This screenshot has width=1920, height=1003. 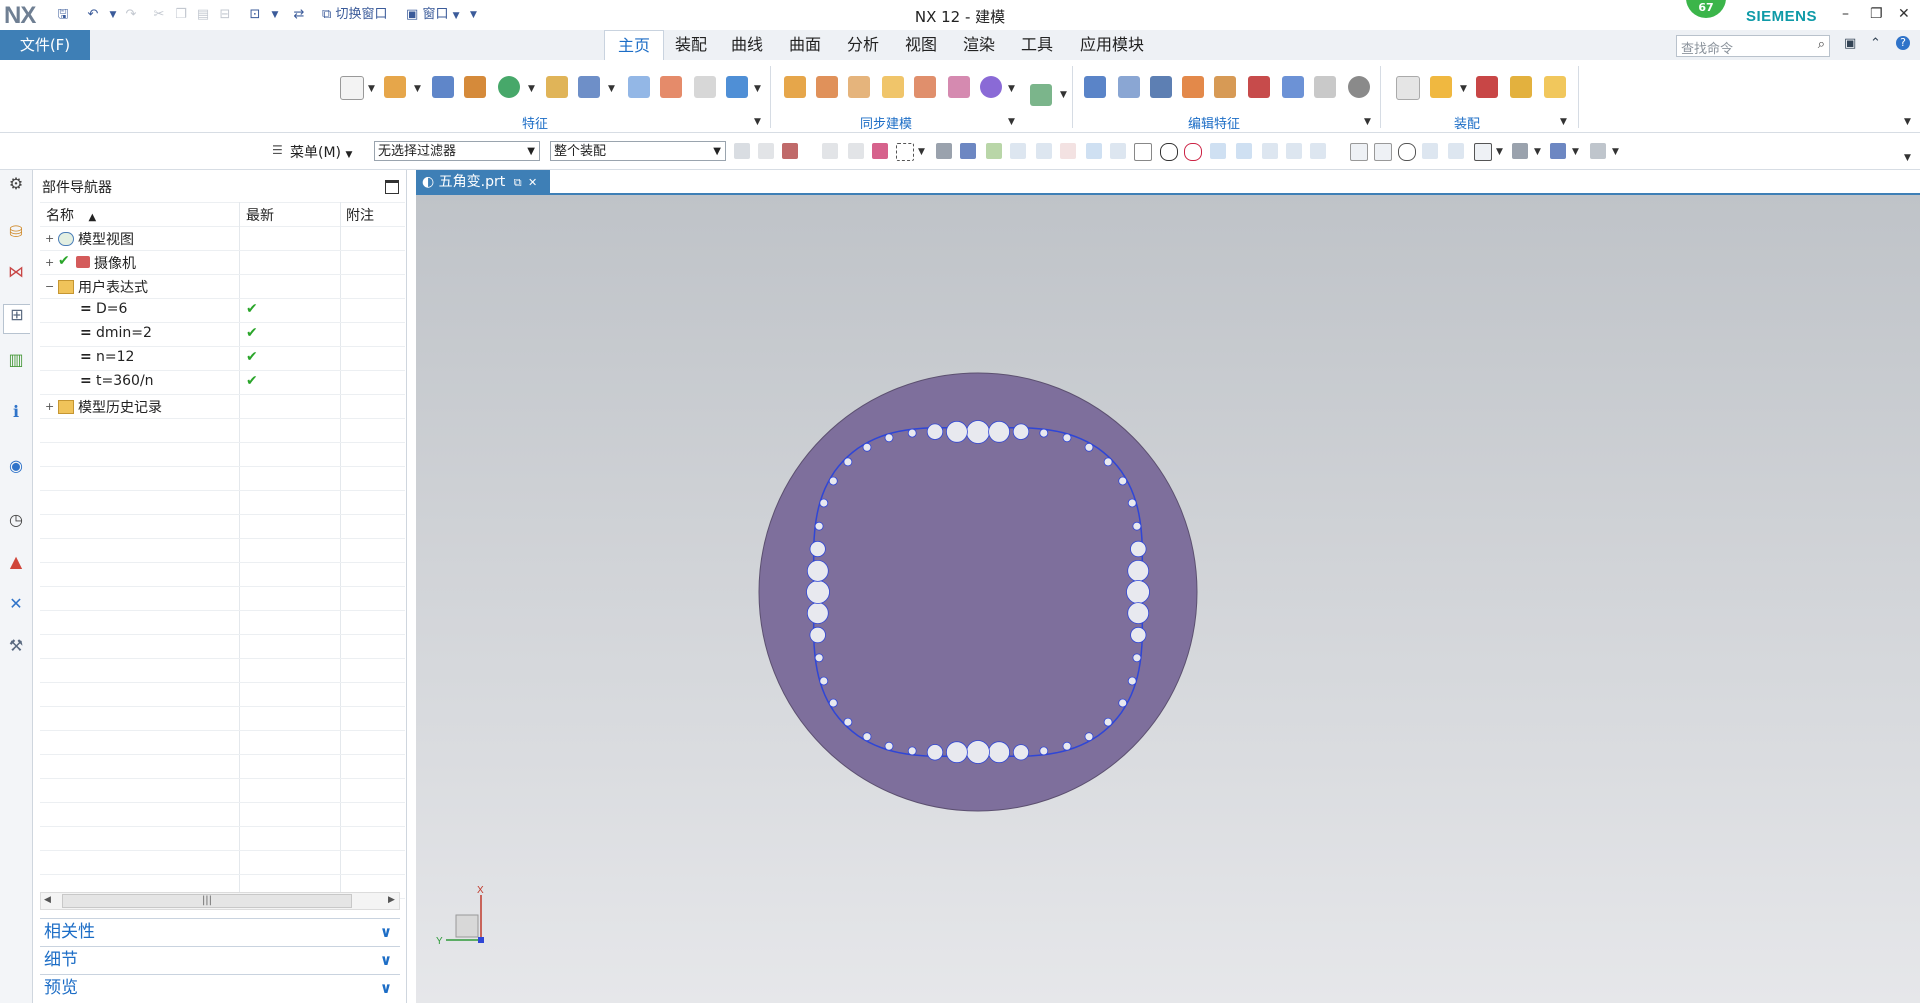 What do you see at coordinates (1294, 151) in the screenshot?
I see `snap-bounded-icon` at bounding box center [1294, 151].